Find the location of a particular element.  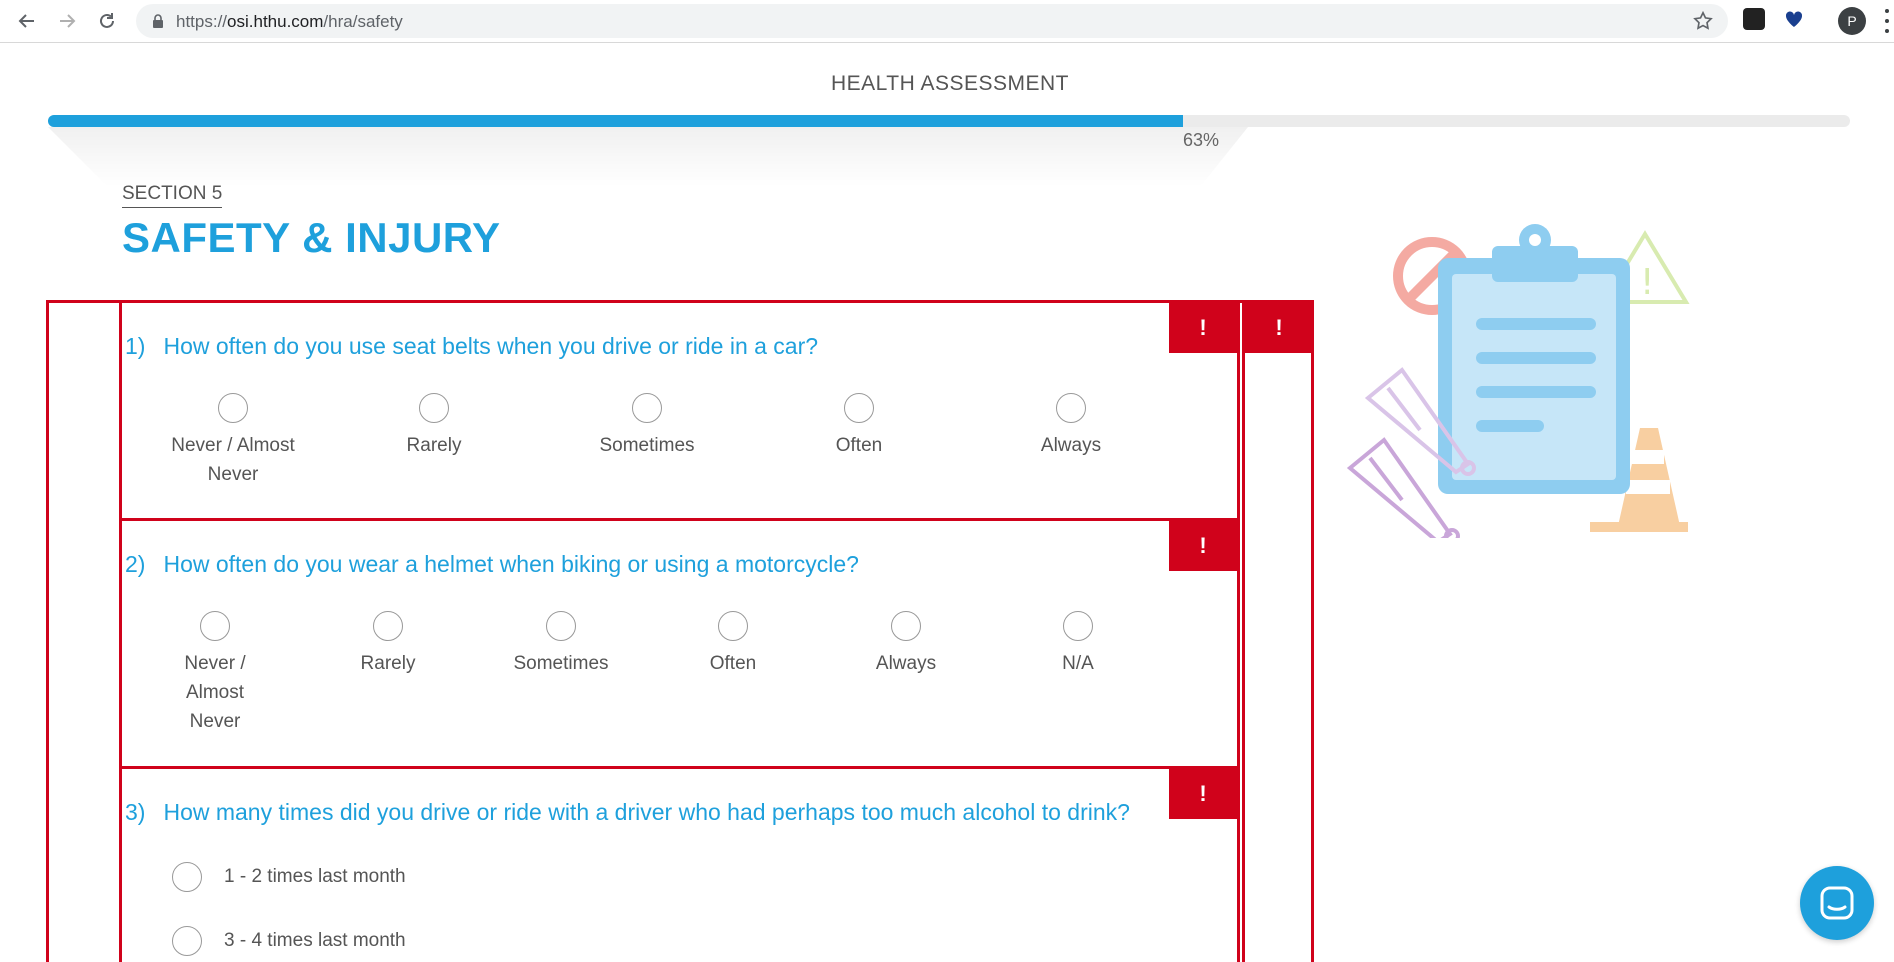

q2-option-rarely: Rarely is located at coordinates (388, 644).